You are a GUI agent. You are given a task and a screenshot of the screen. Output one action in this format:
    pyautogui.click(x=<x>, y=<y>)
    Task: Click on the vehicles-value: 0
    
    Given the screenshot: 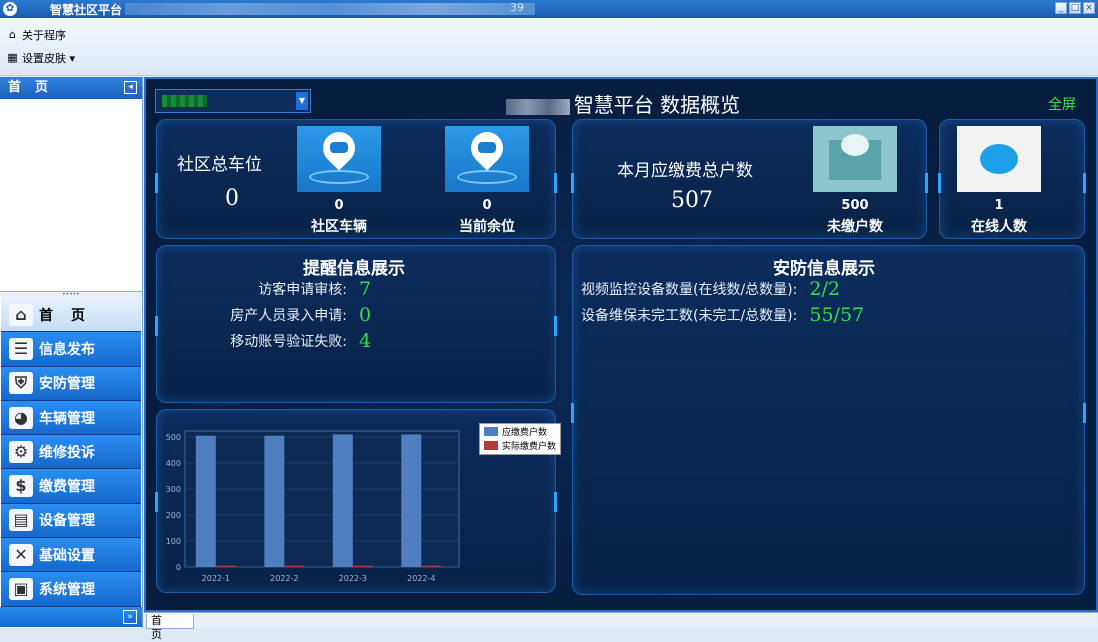 What is the action you would take?
    pyautogui.click(x=339, y=205)
    